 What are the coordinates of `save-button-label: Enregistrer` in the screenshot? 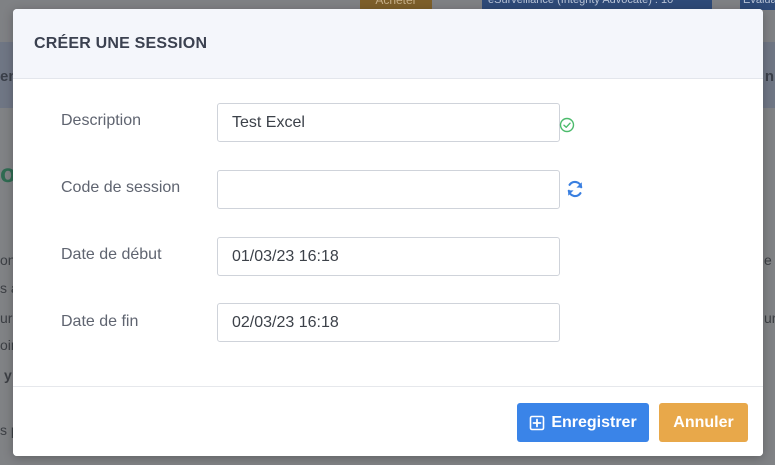 It's located at (594, 422).